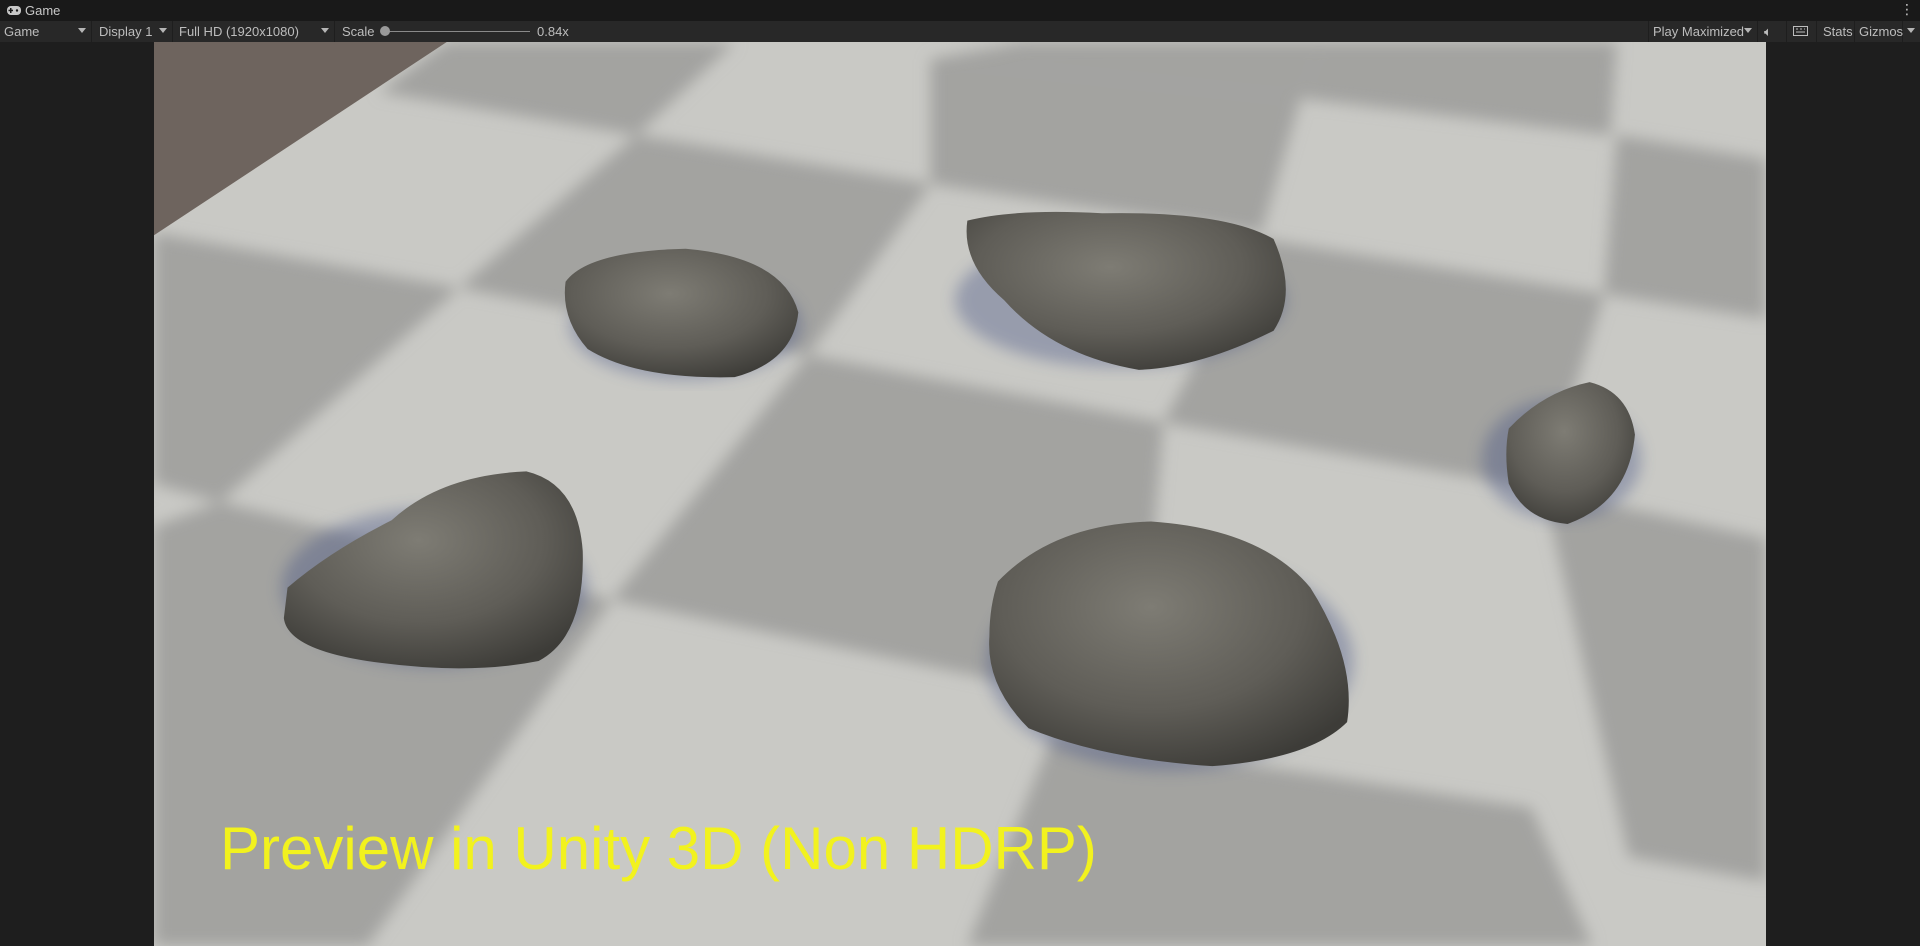 Image resolution: width=1920 pixels, height=946 pixels. Describe the element at coordinates (1800, 31) in the screenshot. I see `keyboard-icon` at that location.